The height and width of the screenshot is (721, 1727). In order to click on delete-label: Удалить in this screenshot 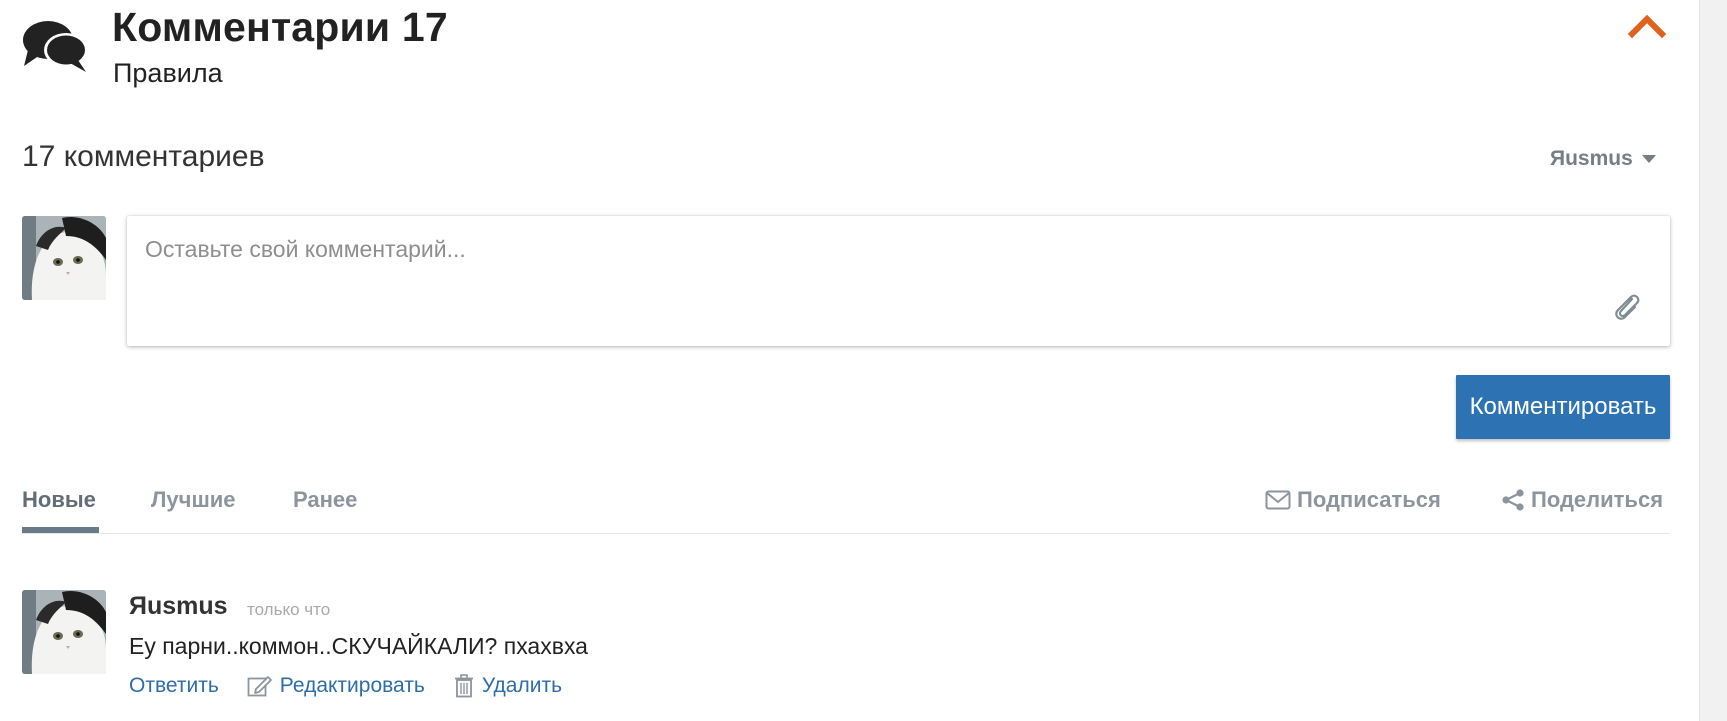, I will do `click(522, 685)`.